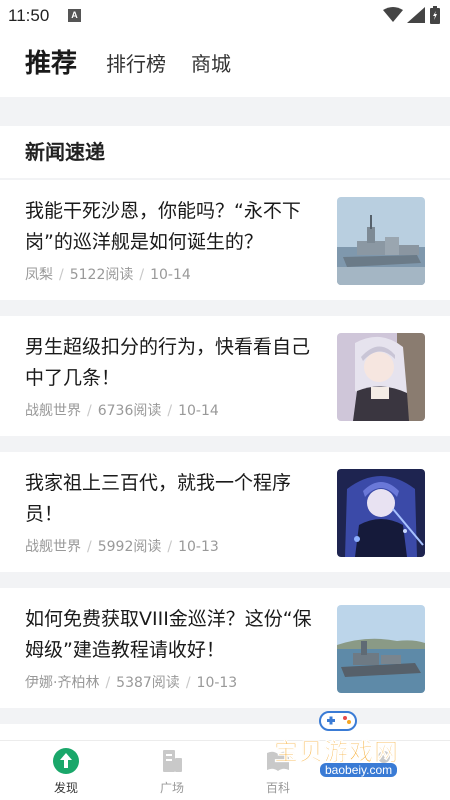 The image size is (450, 800). Describe the element at coordinates (66, 761) in the screenshot. I see `compass-arrow-icon` at that location.